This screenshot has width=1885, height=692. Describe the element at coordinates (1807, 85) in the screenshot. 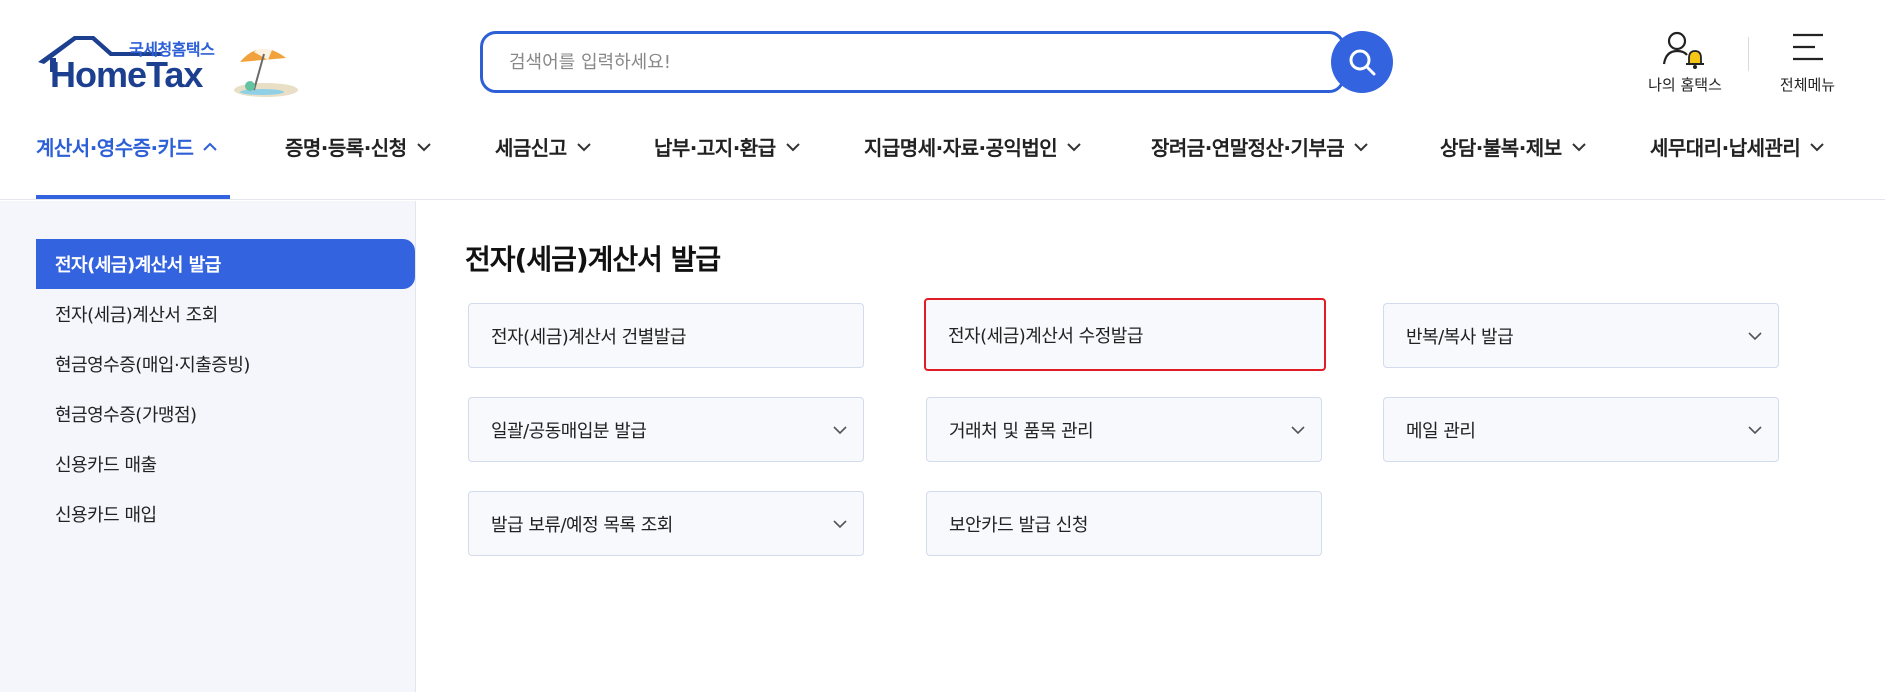

I see `all-menu-label: 전체메뉴` at that location.